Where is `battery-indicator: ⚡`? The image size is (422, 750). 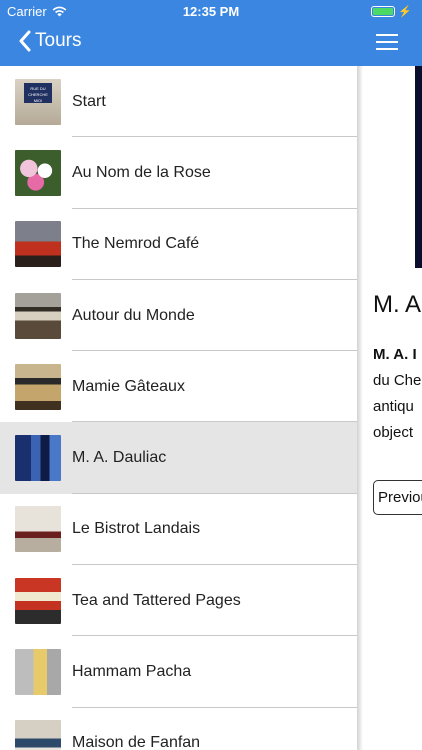 battery-indicator: ⚡ is located at coordinates (391, 11).